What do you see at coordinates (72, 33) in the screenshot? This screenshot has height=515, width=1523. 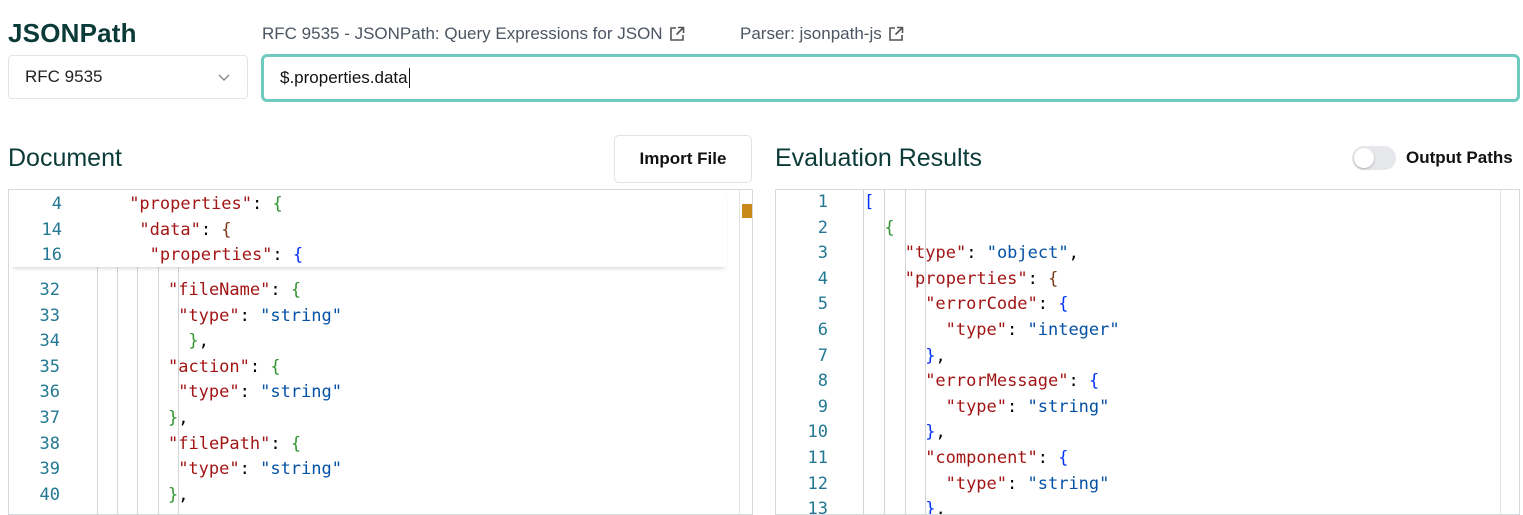 I see `app-title: JSONPath` at bounding box center [72, 33].